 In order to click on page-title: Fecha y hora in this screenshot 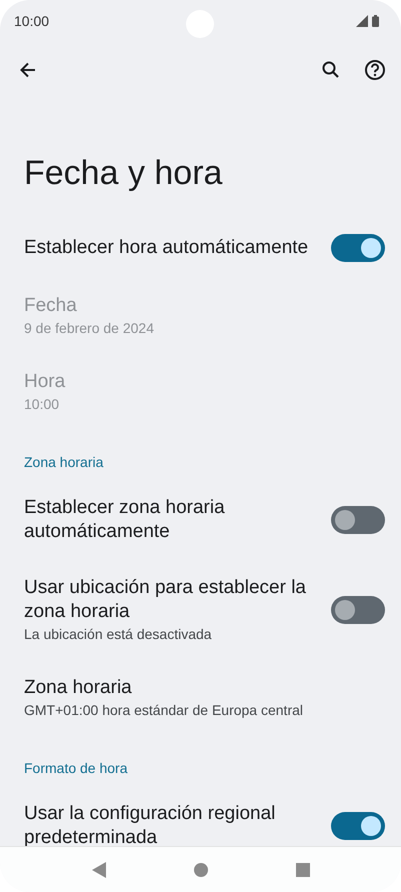, I will do `click(123, 173)`.